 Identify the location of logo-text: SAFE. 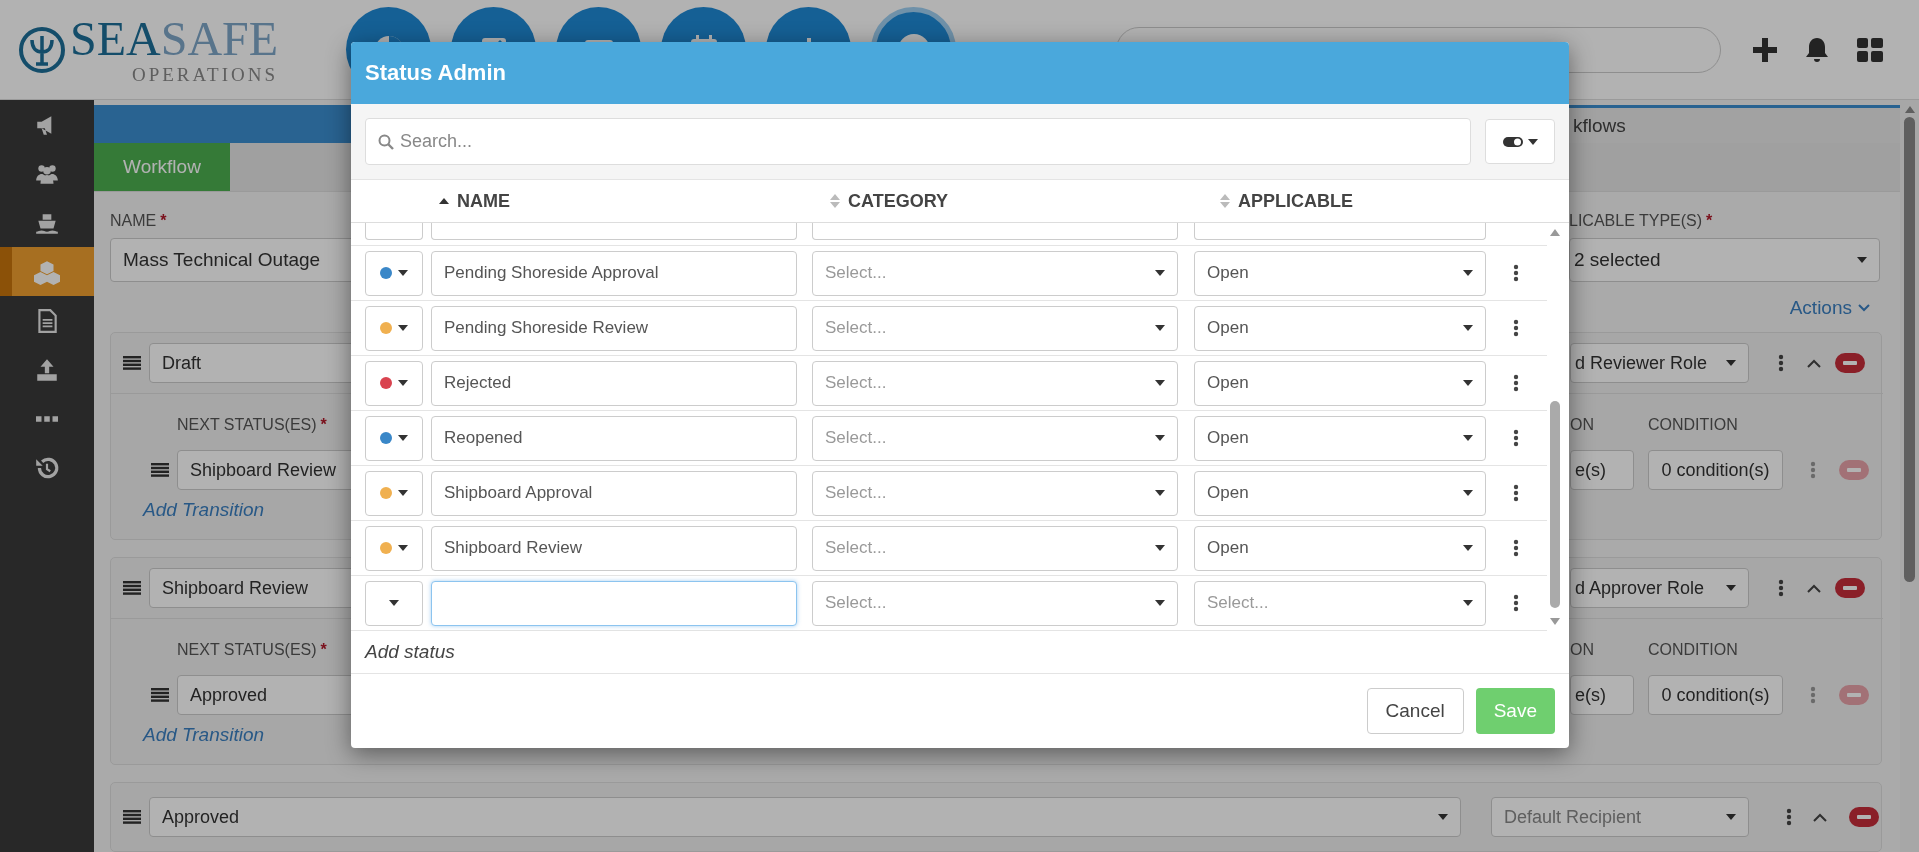
(219, 39).